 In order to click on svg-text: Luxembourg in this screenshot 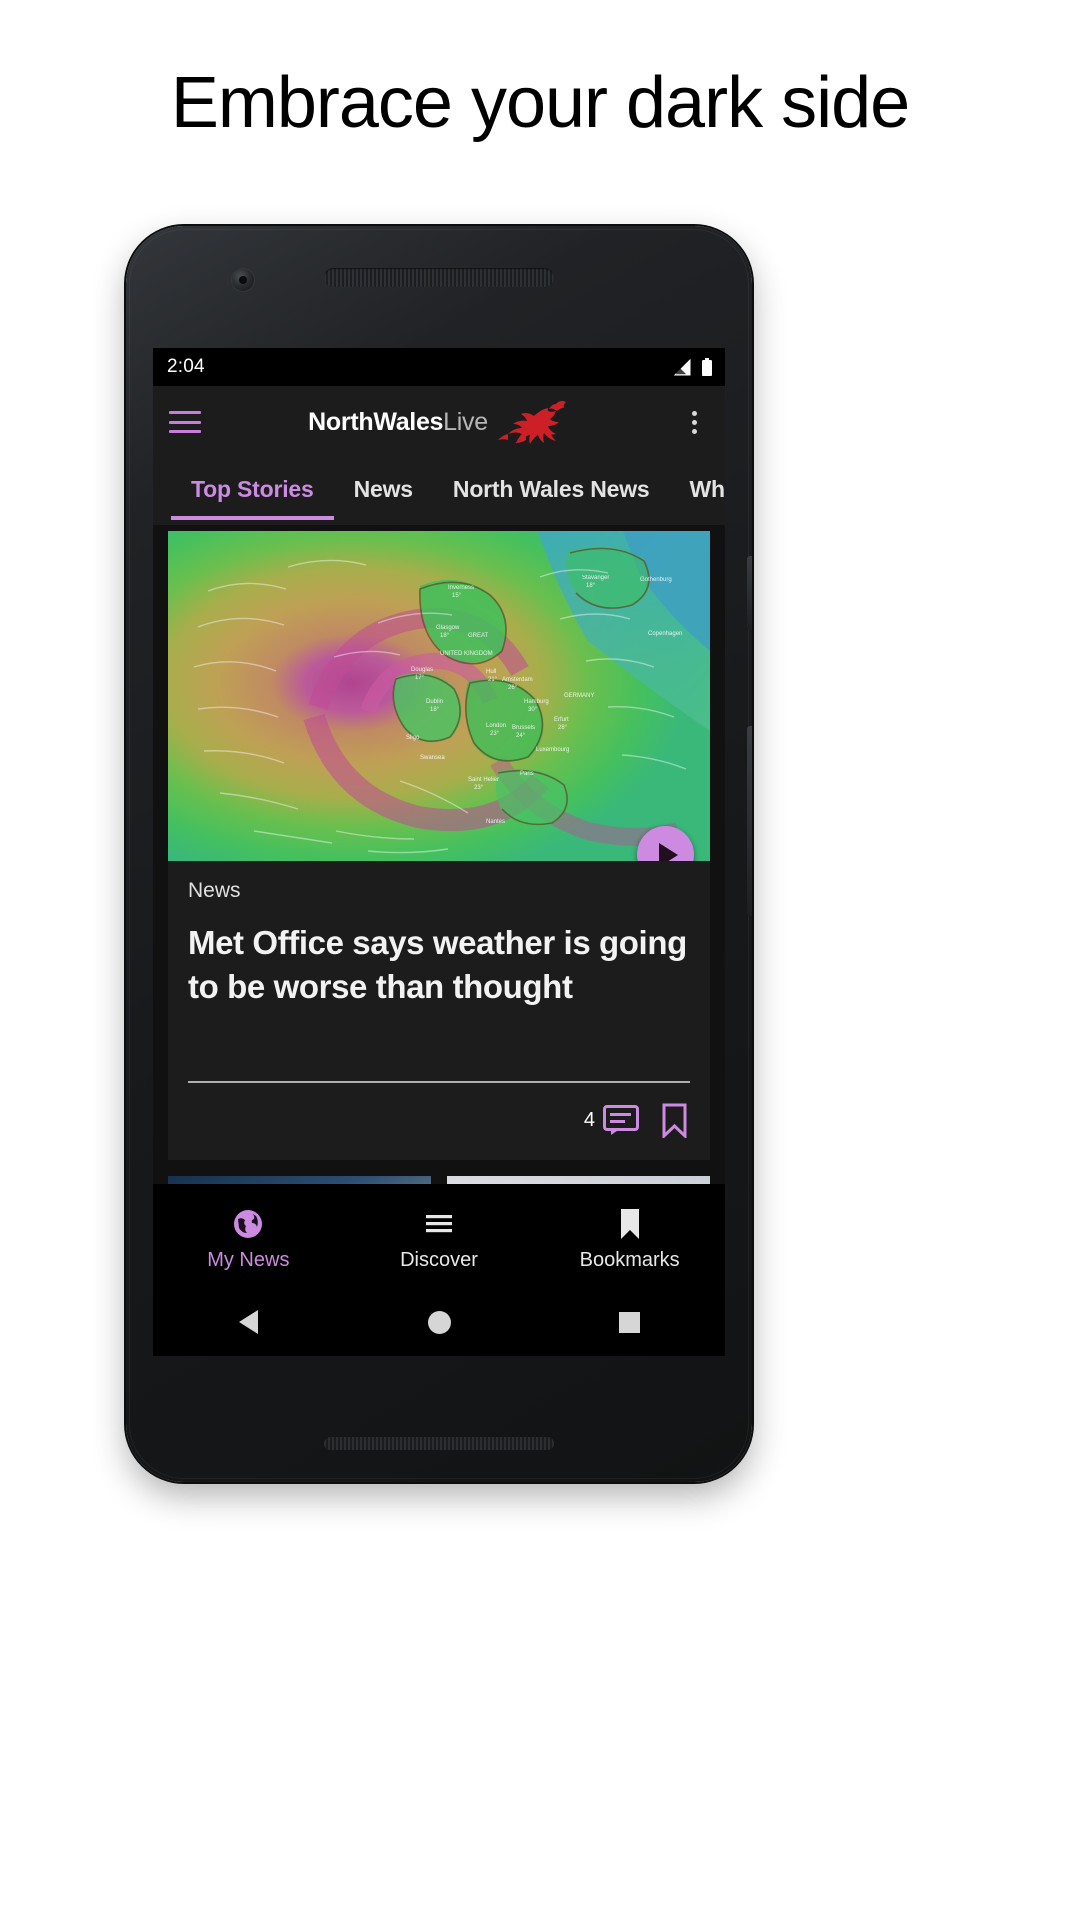, I will do `click(552, 750)`.